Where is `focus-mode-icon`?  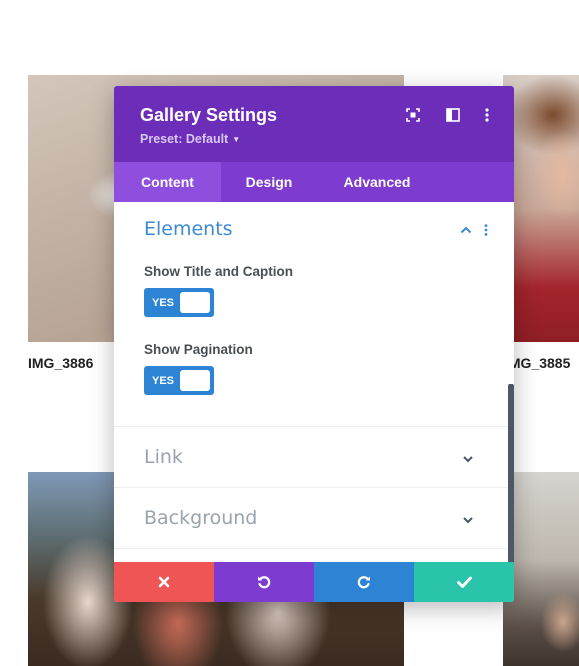
focus-mode-icon is located at coordinates (413, 115).